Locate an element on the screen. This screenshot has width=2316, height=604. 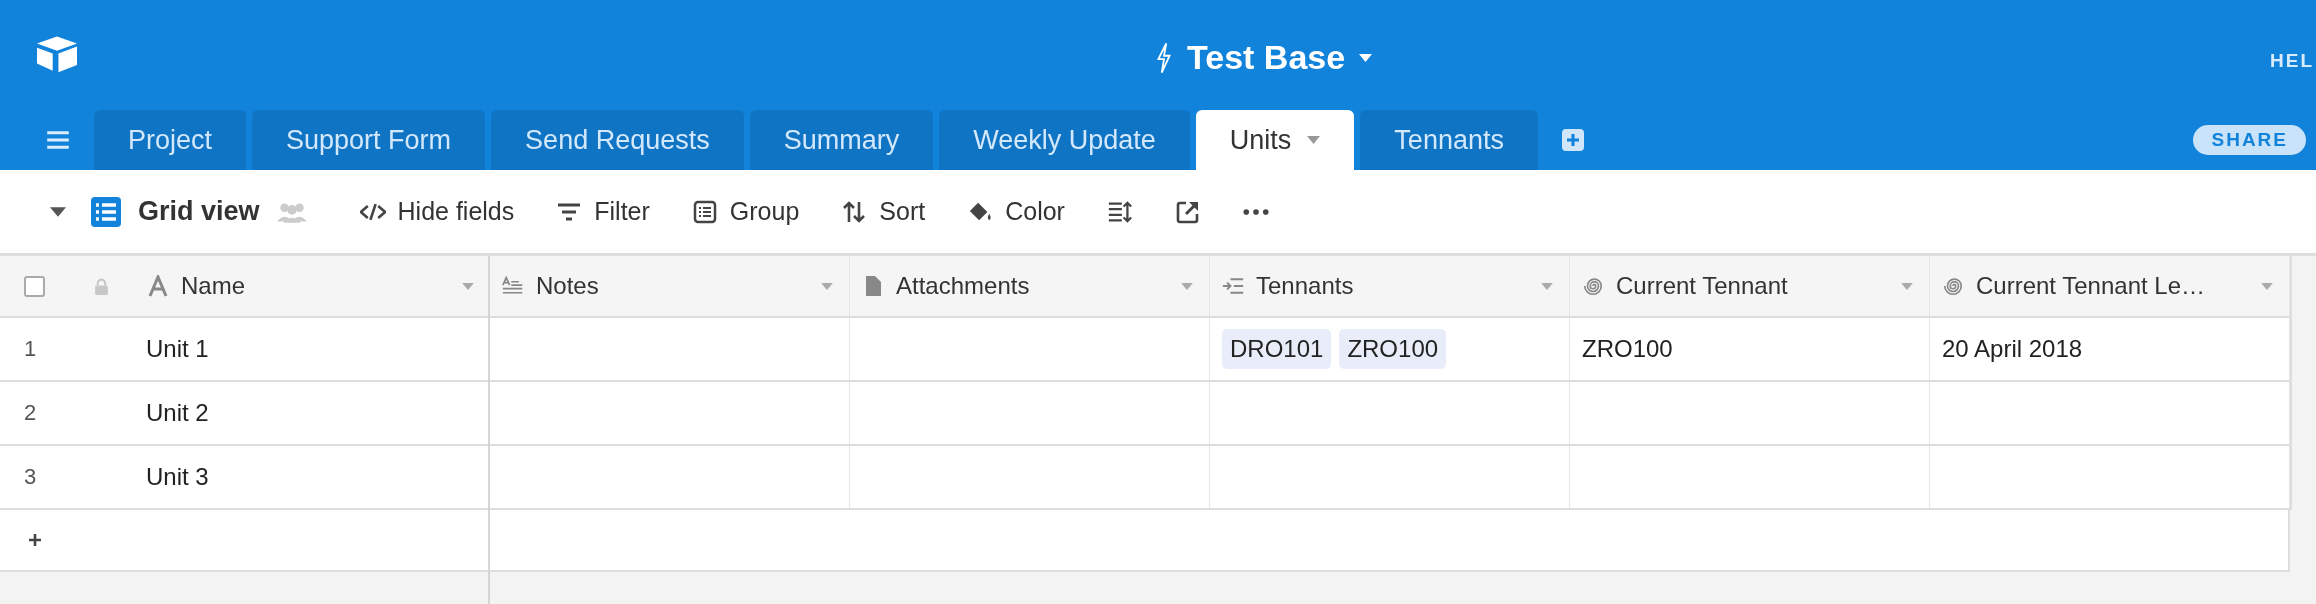
table-cell: 20 April 2018 is located at coordinates (2012, 349).